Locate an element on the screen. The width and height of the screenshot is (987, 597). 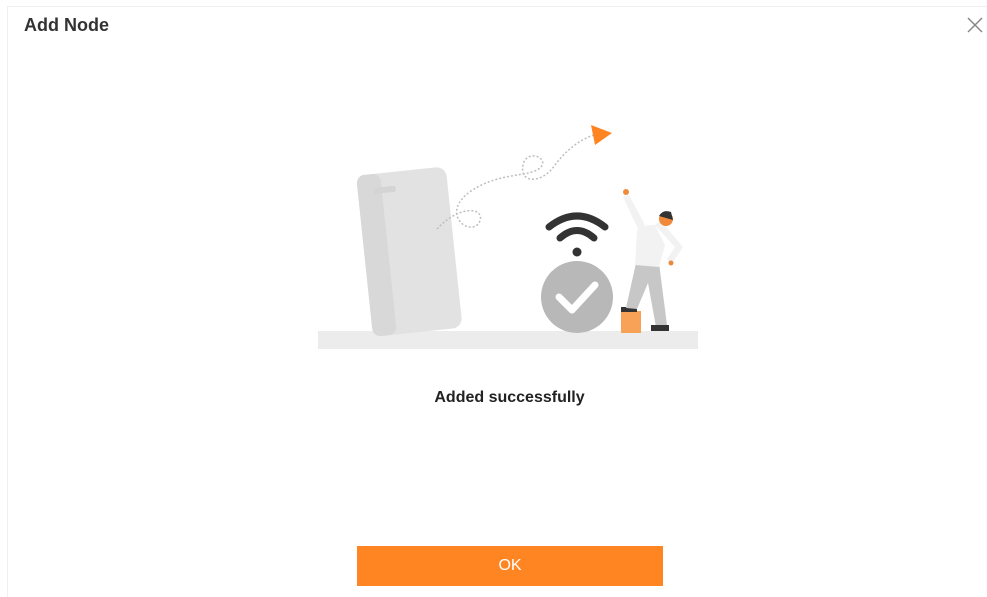
check-icon is located at coordinates (577, 297).